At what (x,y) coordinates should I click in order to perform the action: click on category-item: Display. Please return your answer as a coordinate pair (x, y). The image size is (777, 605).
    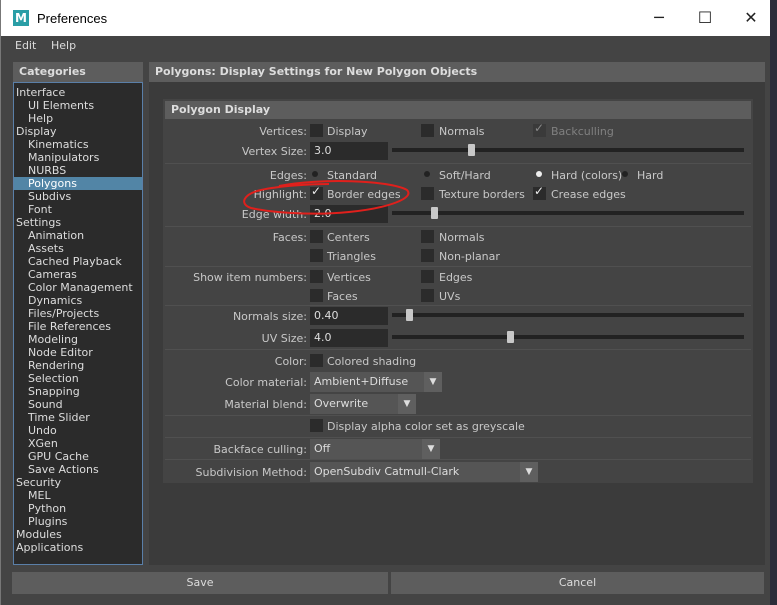
    Looking at the image, I should click on (78, 131).